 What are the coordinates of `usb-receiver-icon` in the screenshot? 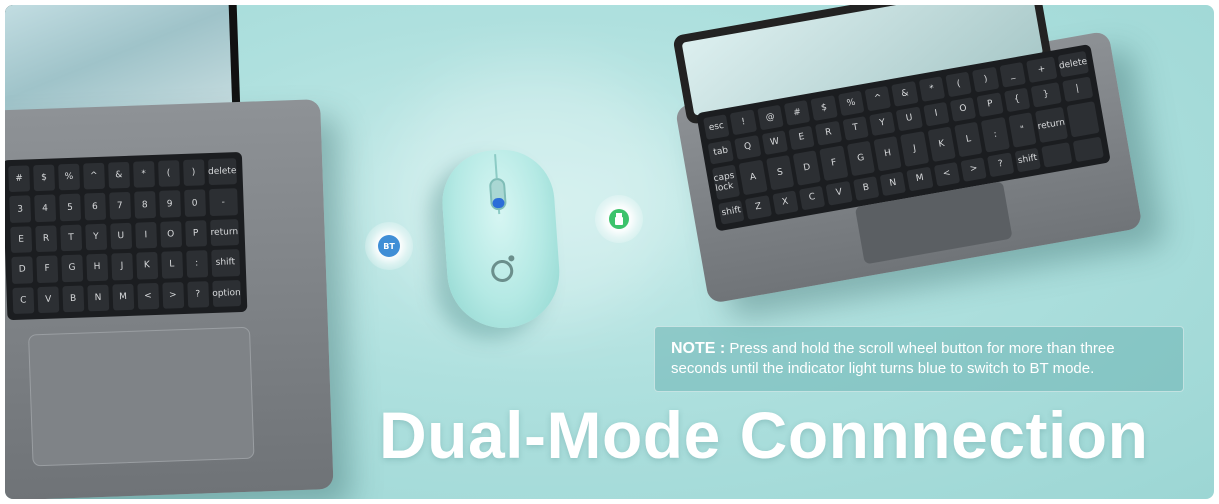 It's located at (619, 219).